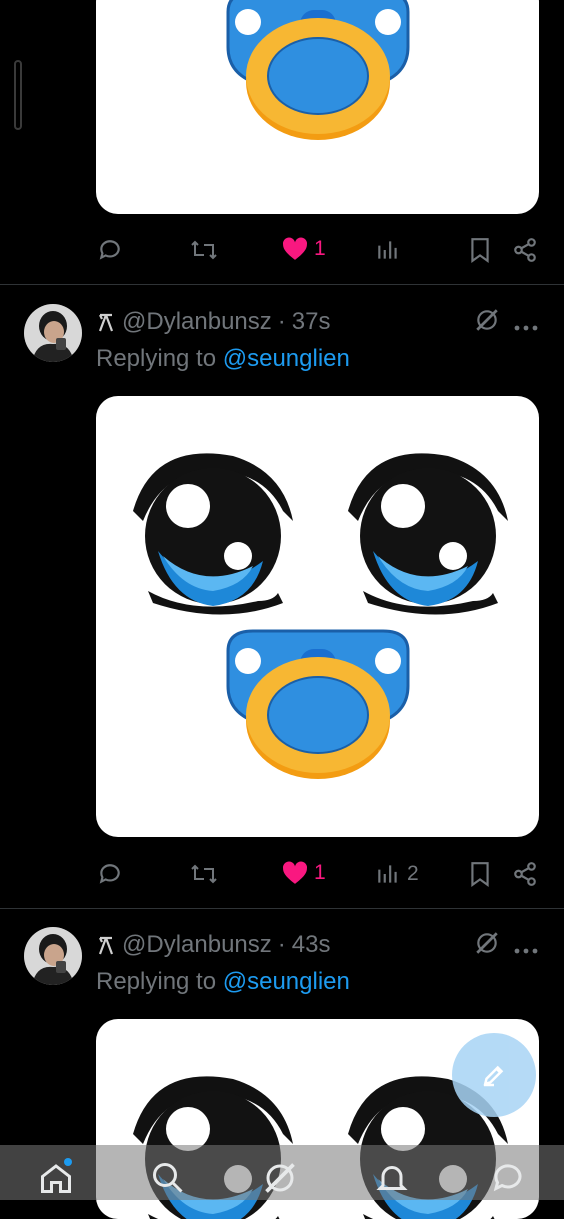  I want to click on nav-grok, so click(280, 1180).